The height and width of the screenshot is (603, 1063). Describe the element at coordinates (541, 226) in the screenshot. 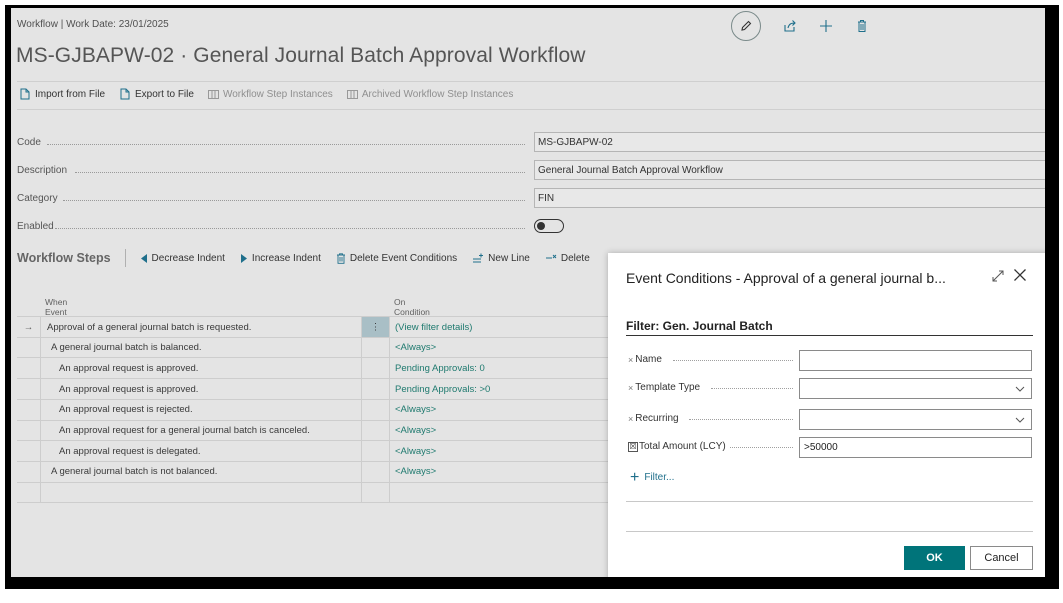

I see `toggle-knob` at that location.